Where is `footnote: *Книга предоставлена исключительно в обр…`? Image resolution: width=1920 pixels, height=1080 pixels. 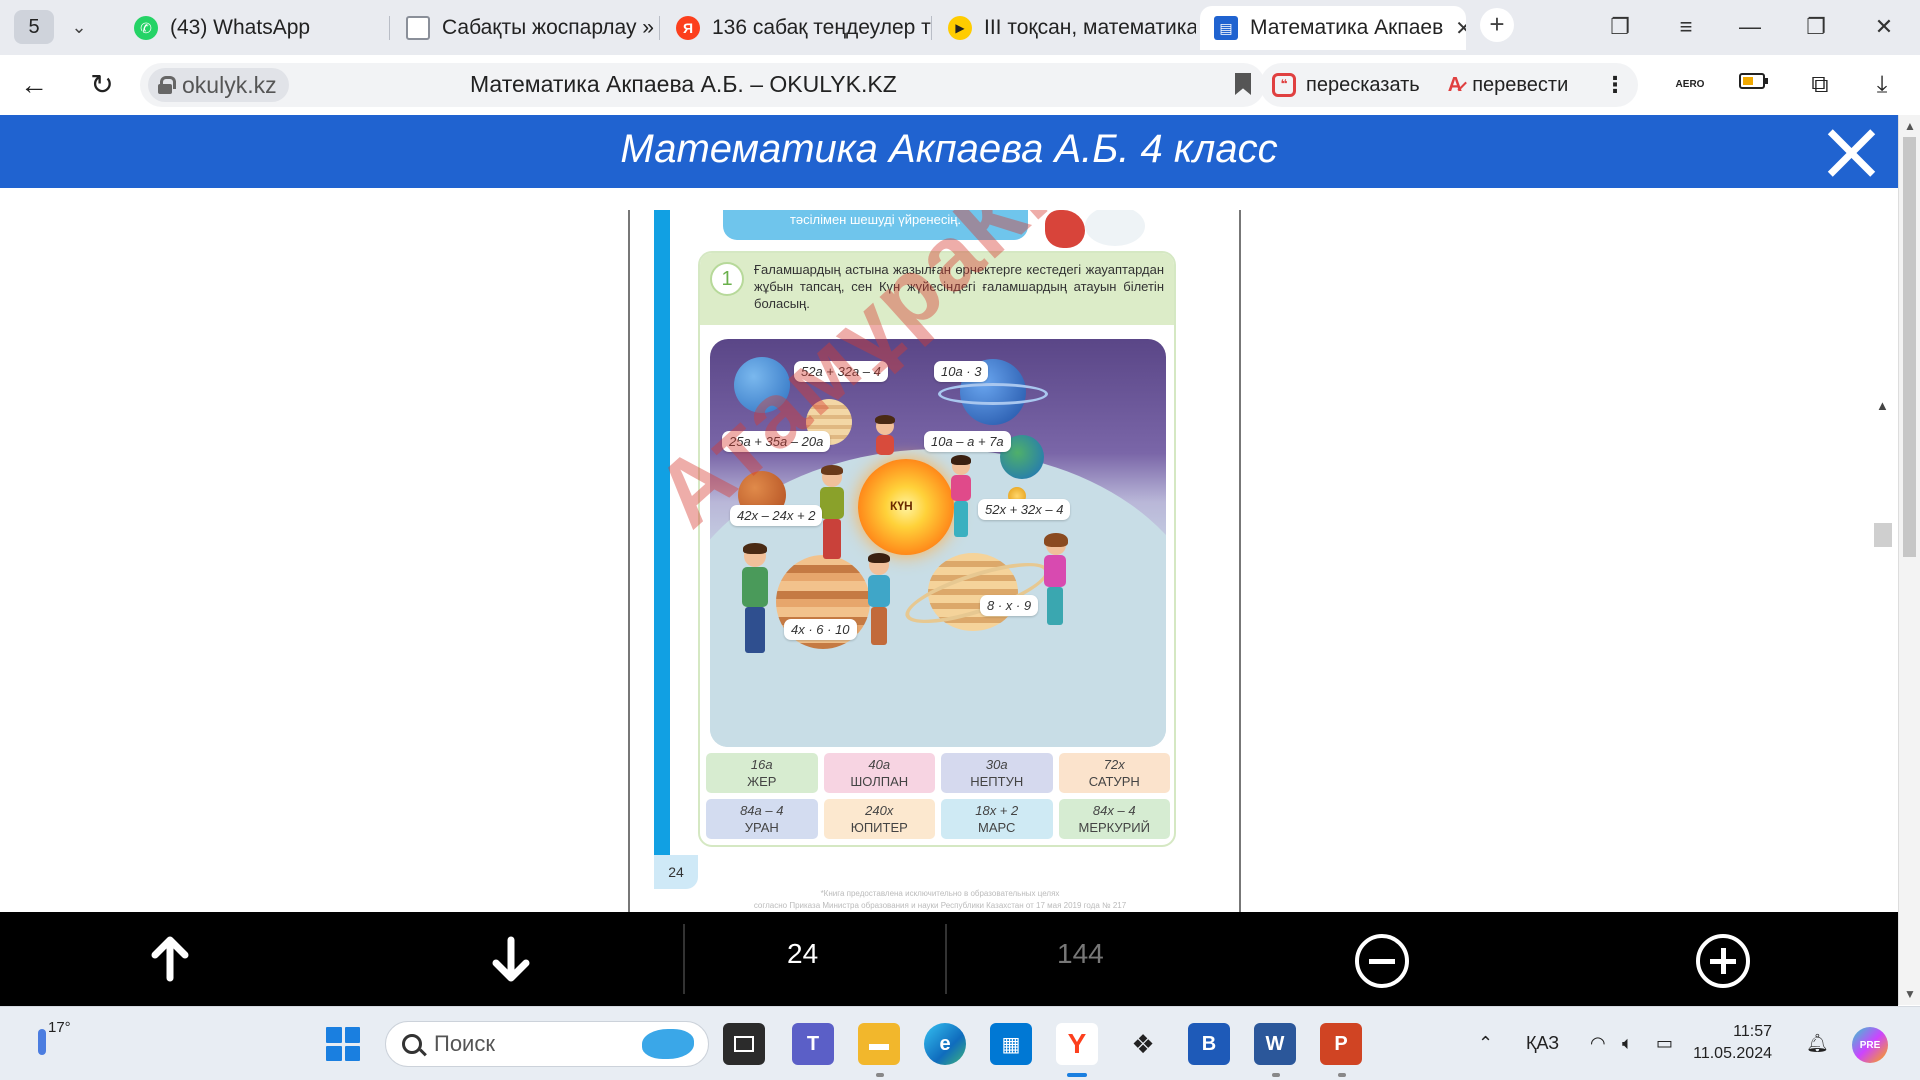 footnote: *Книга предоставлена исключительно в обр… is located at coordinates (940, 899).